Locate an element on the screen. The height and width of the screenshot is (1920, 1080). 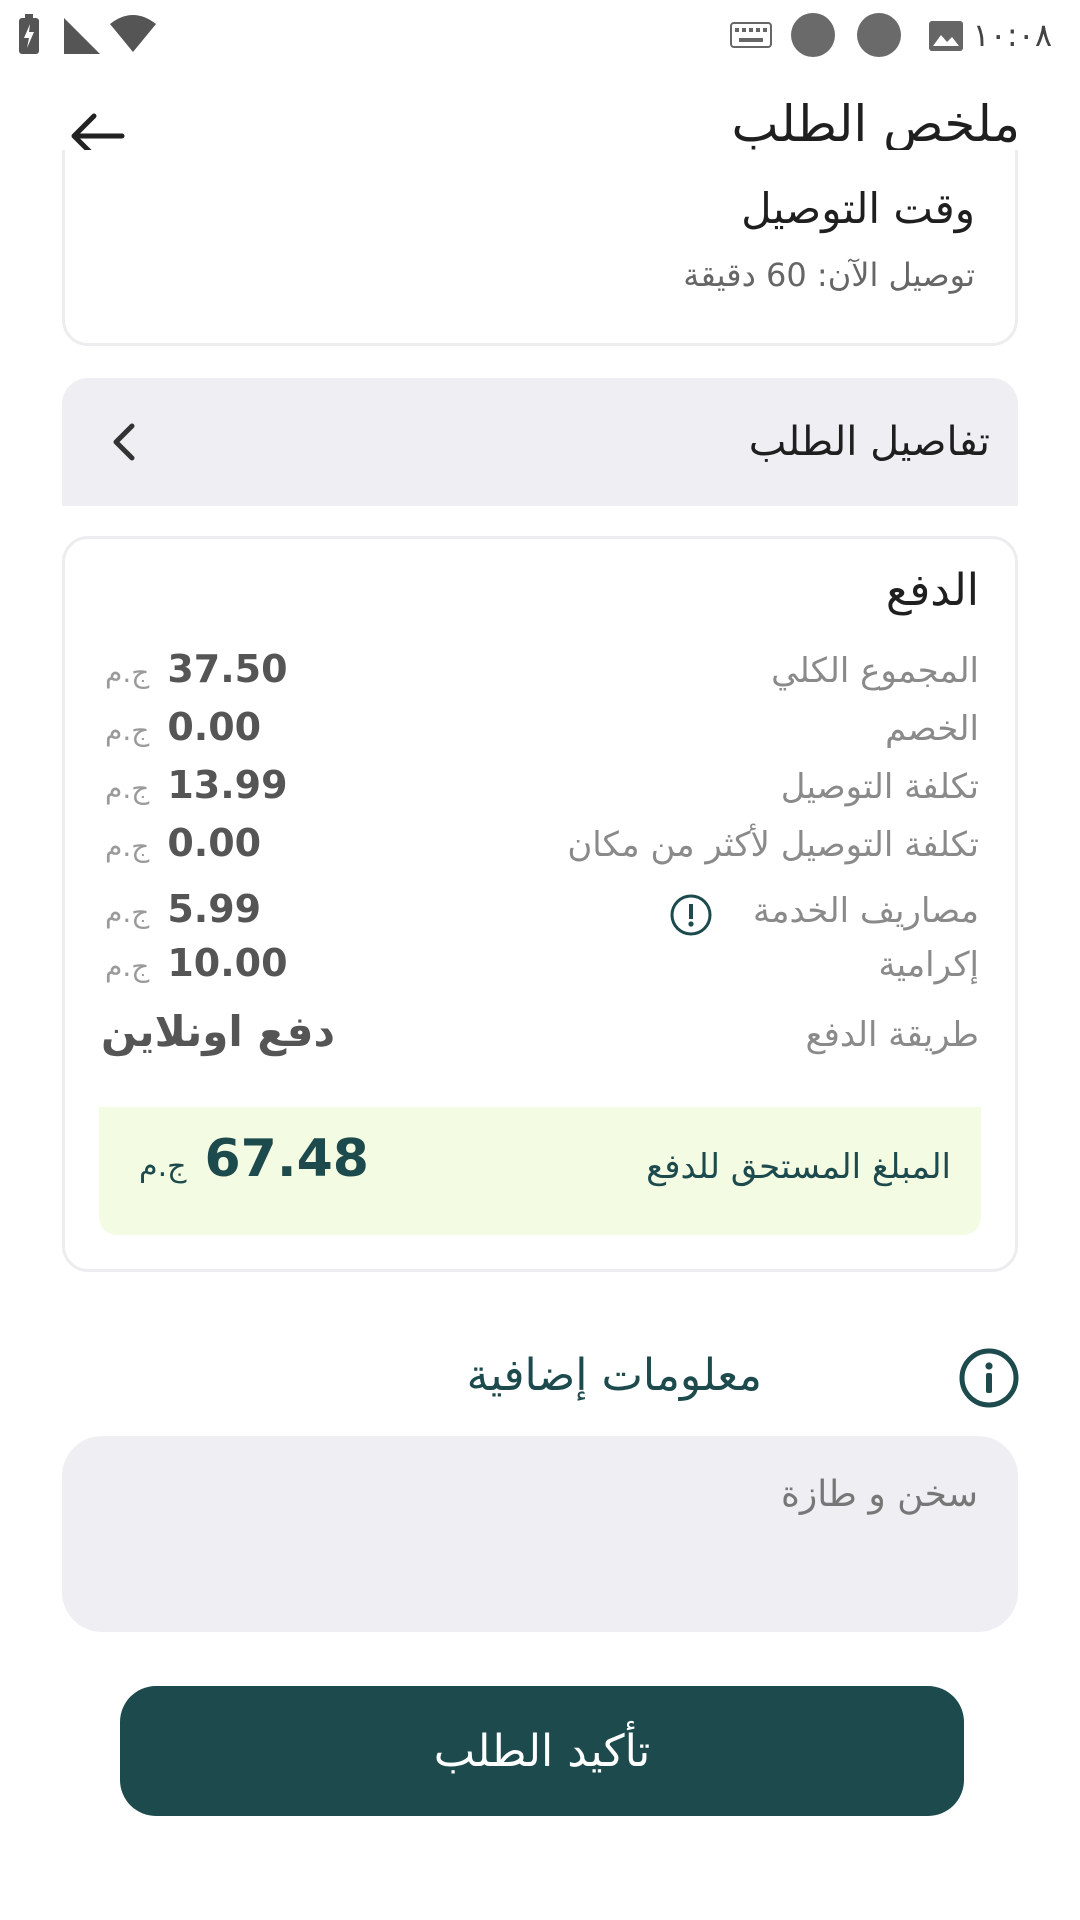
row-label: إكرامية is located at coordinates (928, 965).